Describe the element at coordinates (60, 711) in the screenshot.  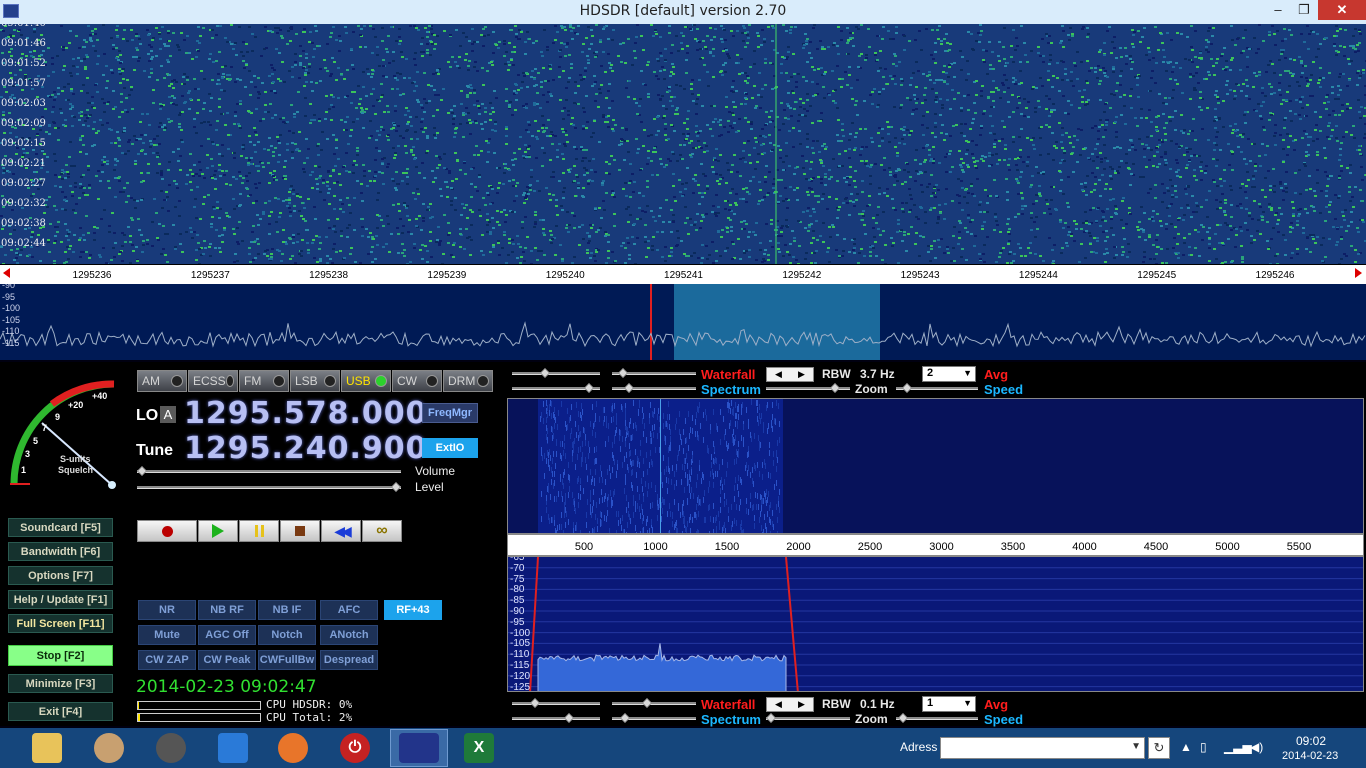
I see `exit-button: Exit [F4]` at that location.